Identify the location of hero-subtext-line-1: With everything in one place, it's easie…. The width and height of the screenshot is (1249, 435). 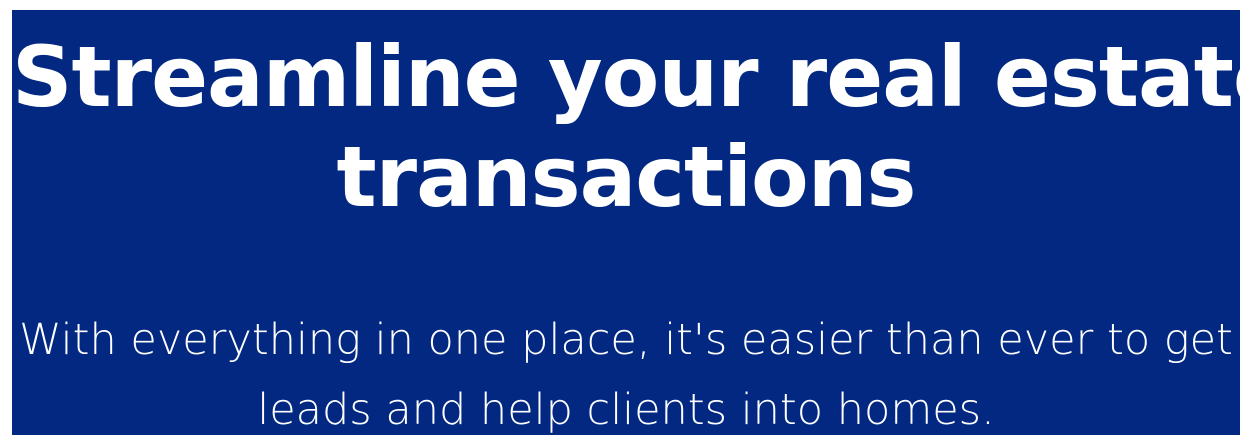
(626, 340).